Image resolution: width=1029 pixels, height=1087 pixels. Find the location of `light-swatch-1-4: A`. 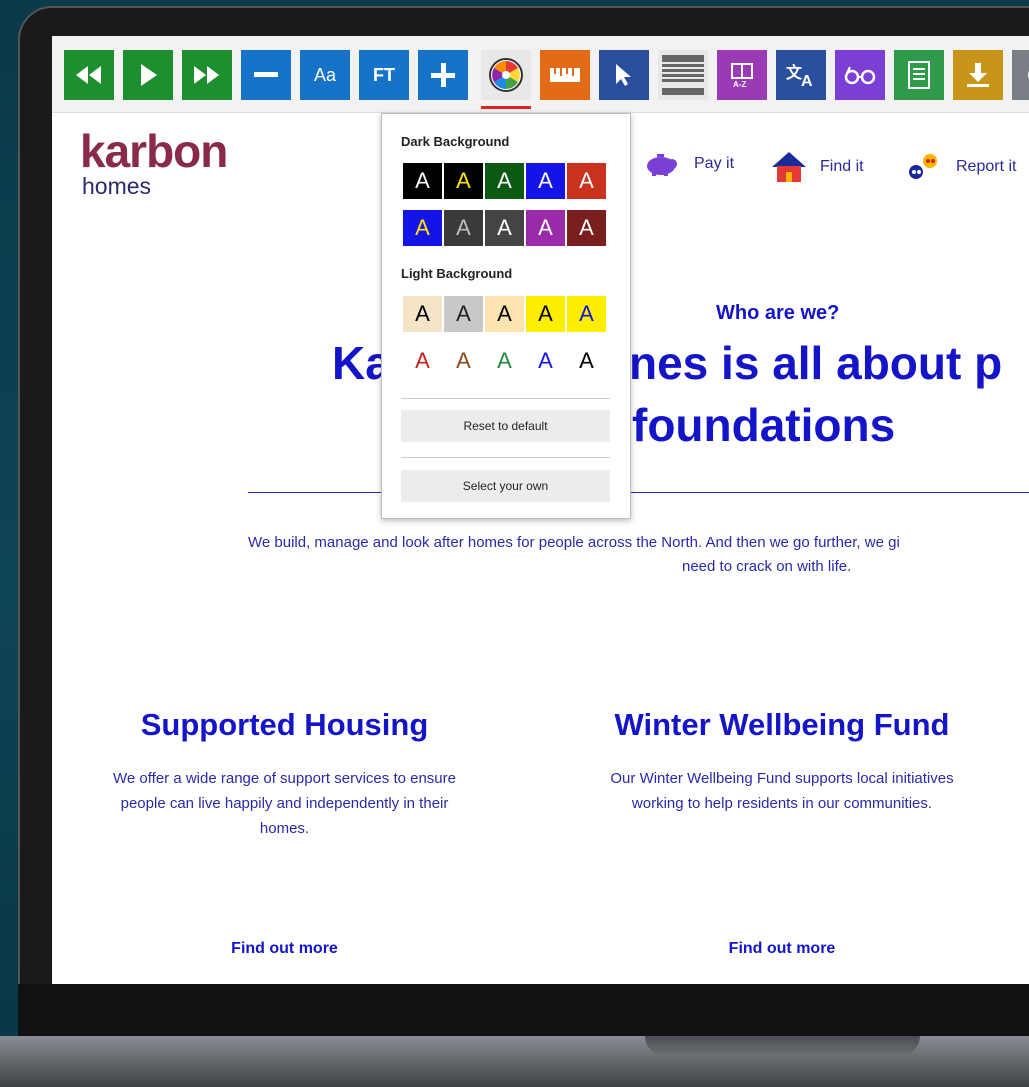

light-swatch-1-4: A is located at coordinates (545, 314).